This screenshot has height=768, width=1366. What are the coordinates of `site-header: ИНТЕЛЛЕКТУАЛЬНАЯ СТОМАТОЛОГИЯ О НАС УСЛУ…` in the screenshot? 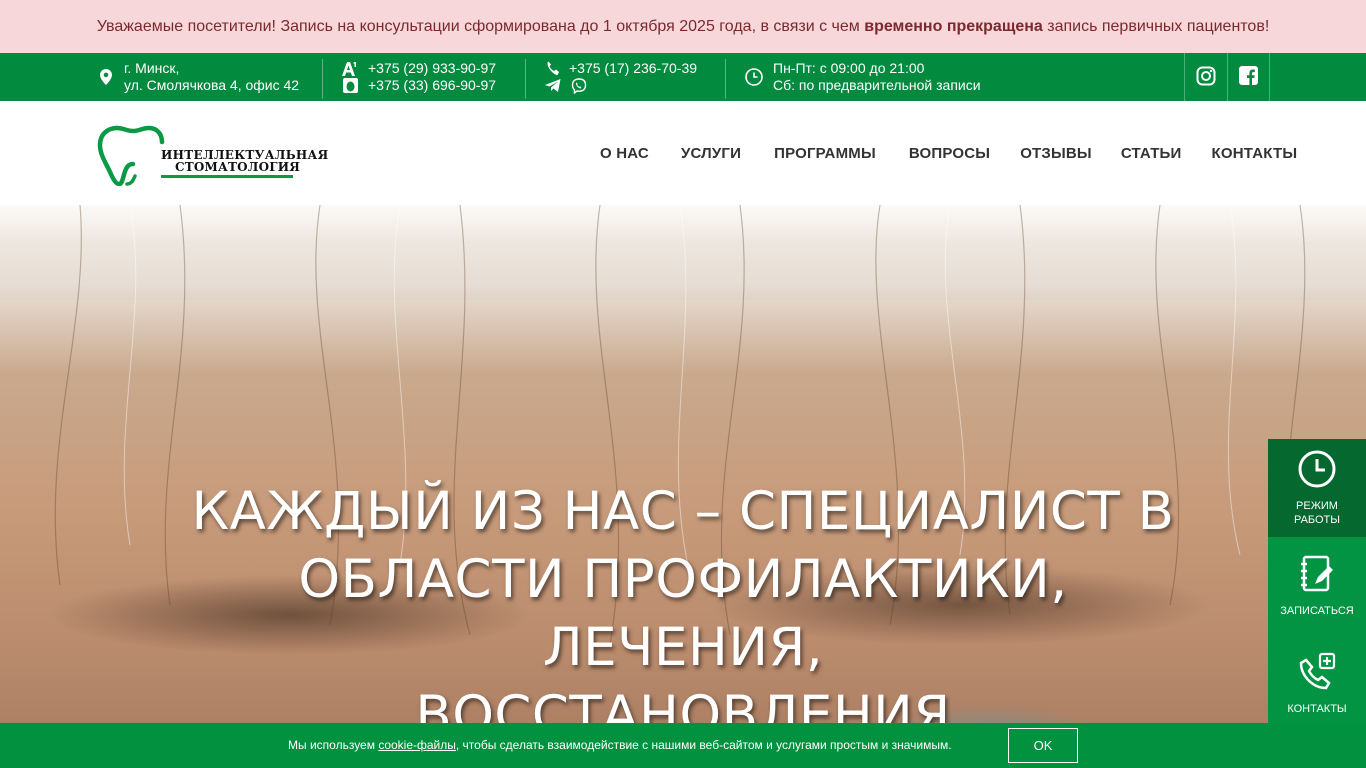 It's located at (683, 153).